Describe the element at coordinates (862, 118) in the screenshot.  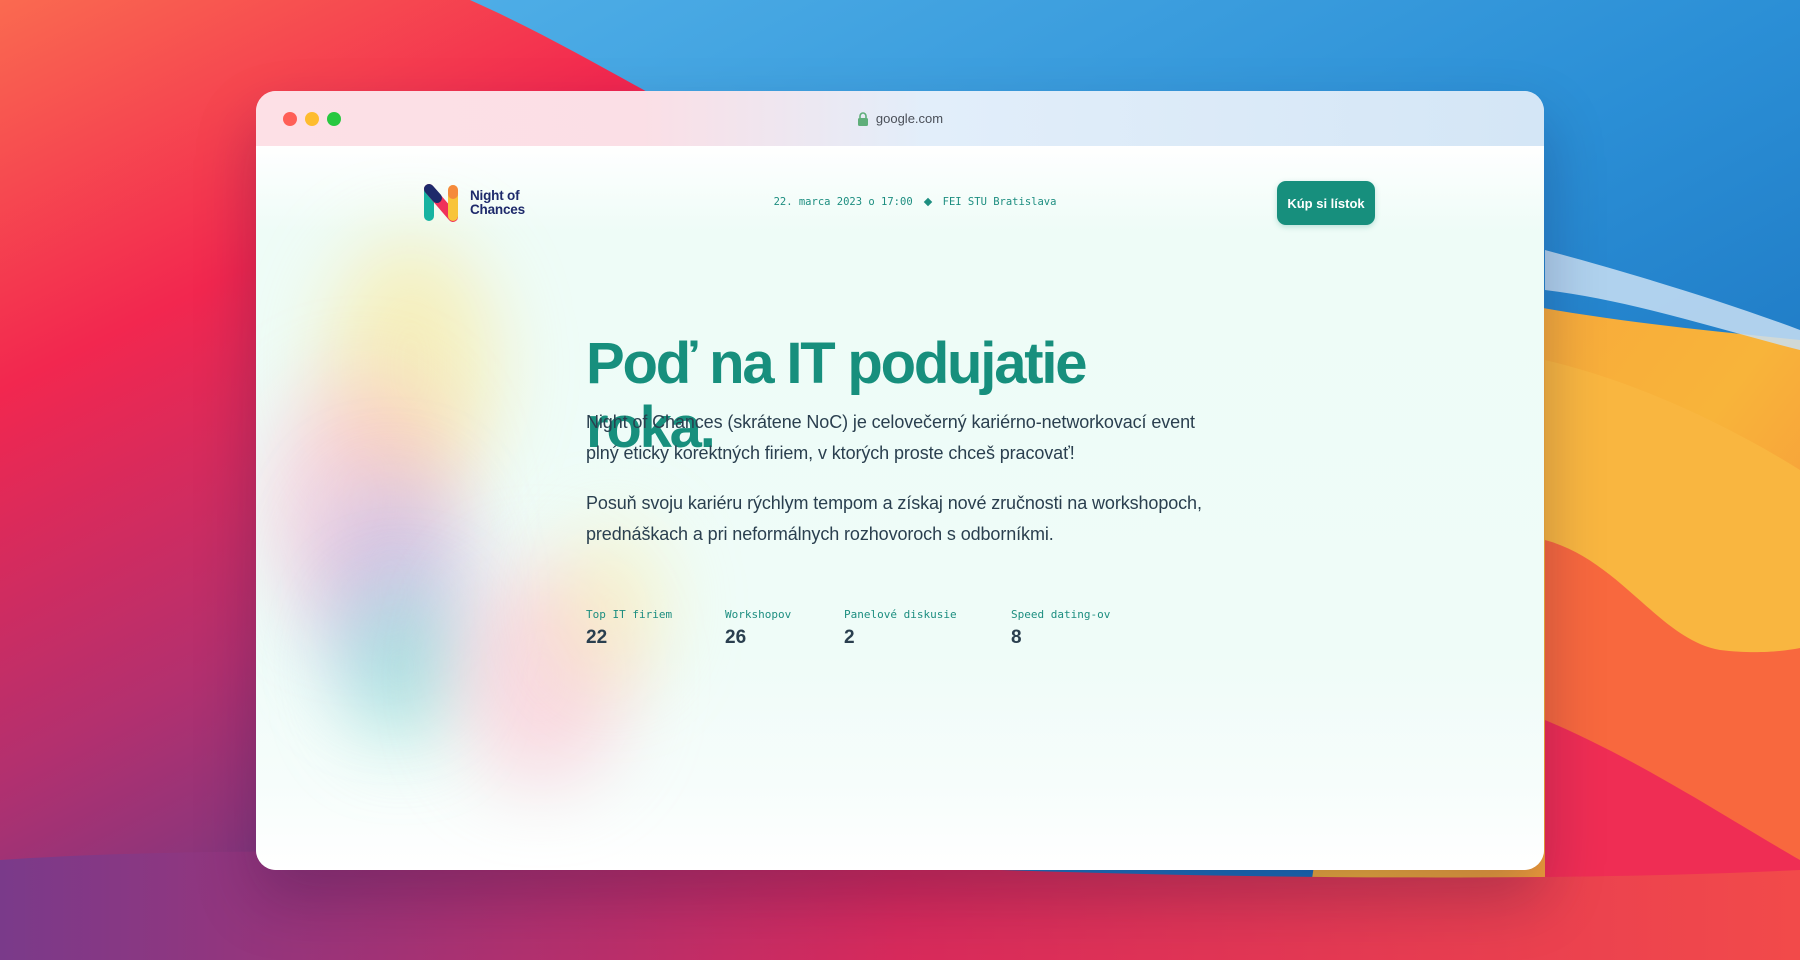
I see `lock-icon` at that location.